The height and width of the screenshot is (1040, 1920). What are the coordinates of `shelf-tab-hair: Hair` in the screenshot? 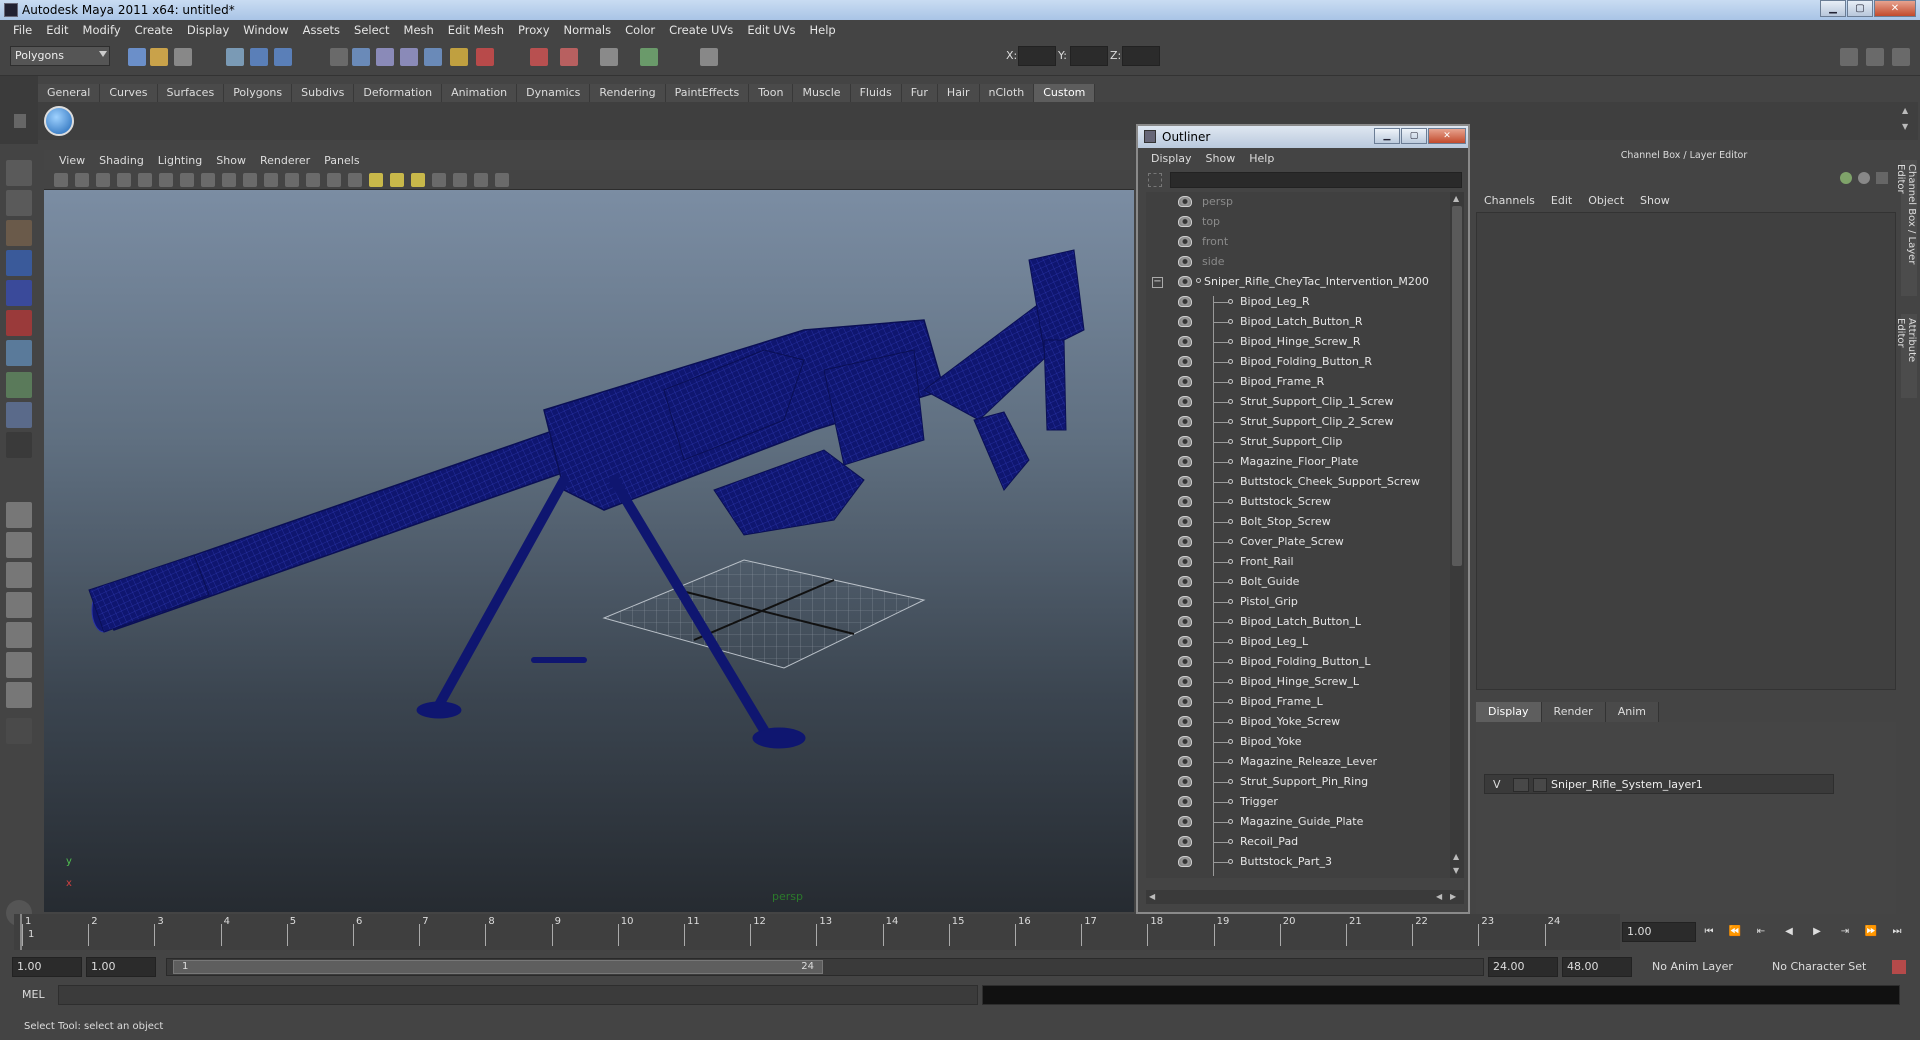 It's located at (958, 93).